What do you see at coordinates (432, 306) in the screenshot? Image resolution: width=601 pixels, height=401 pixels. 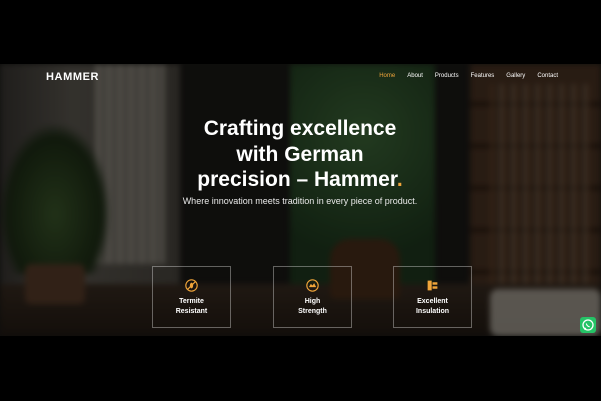 I see `feature-label: Excellent Insulation` at bounding box center [432, 306].